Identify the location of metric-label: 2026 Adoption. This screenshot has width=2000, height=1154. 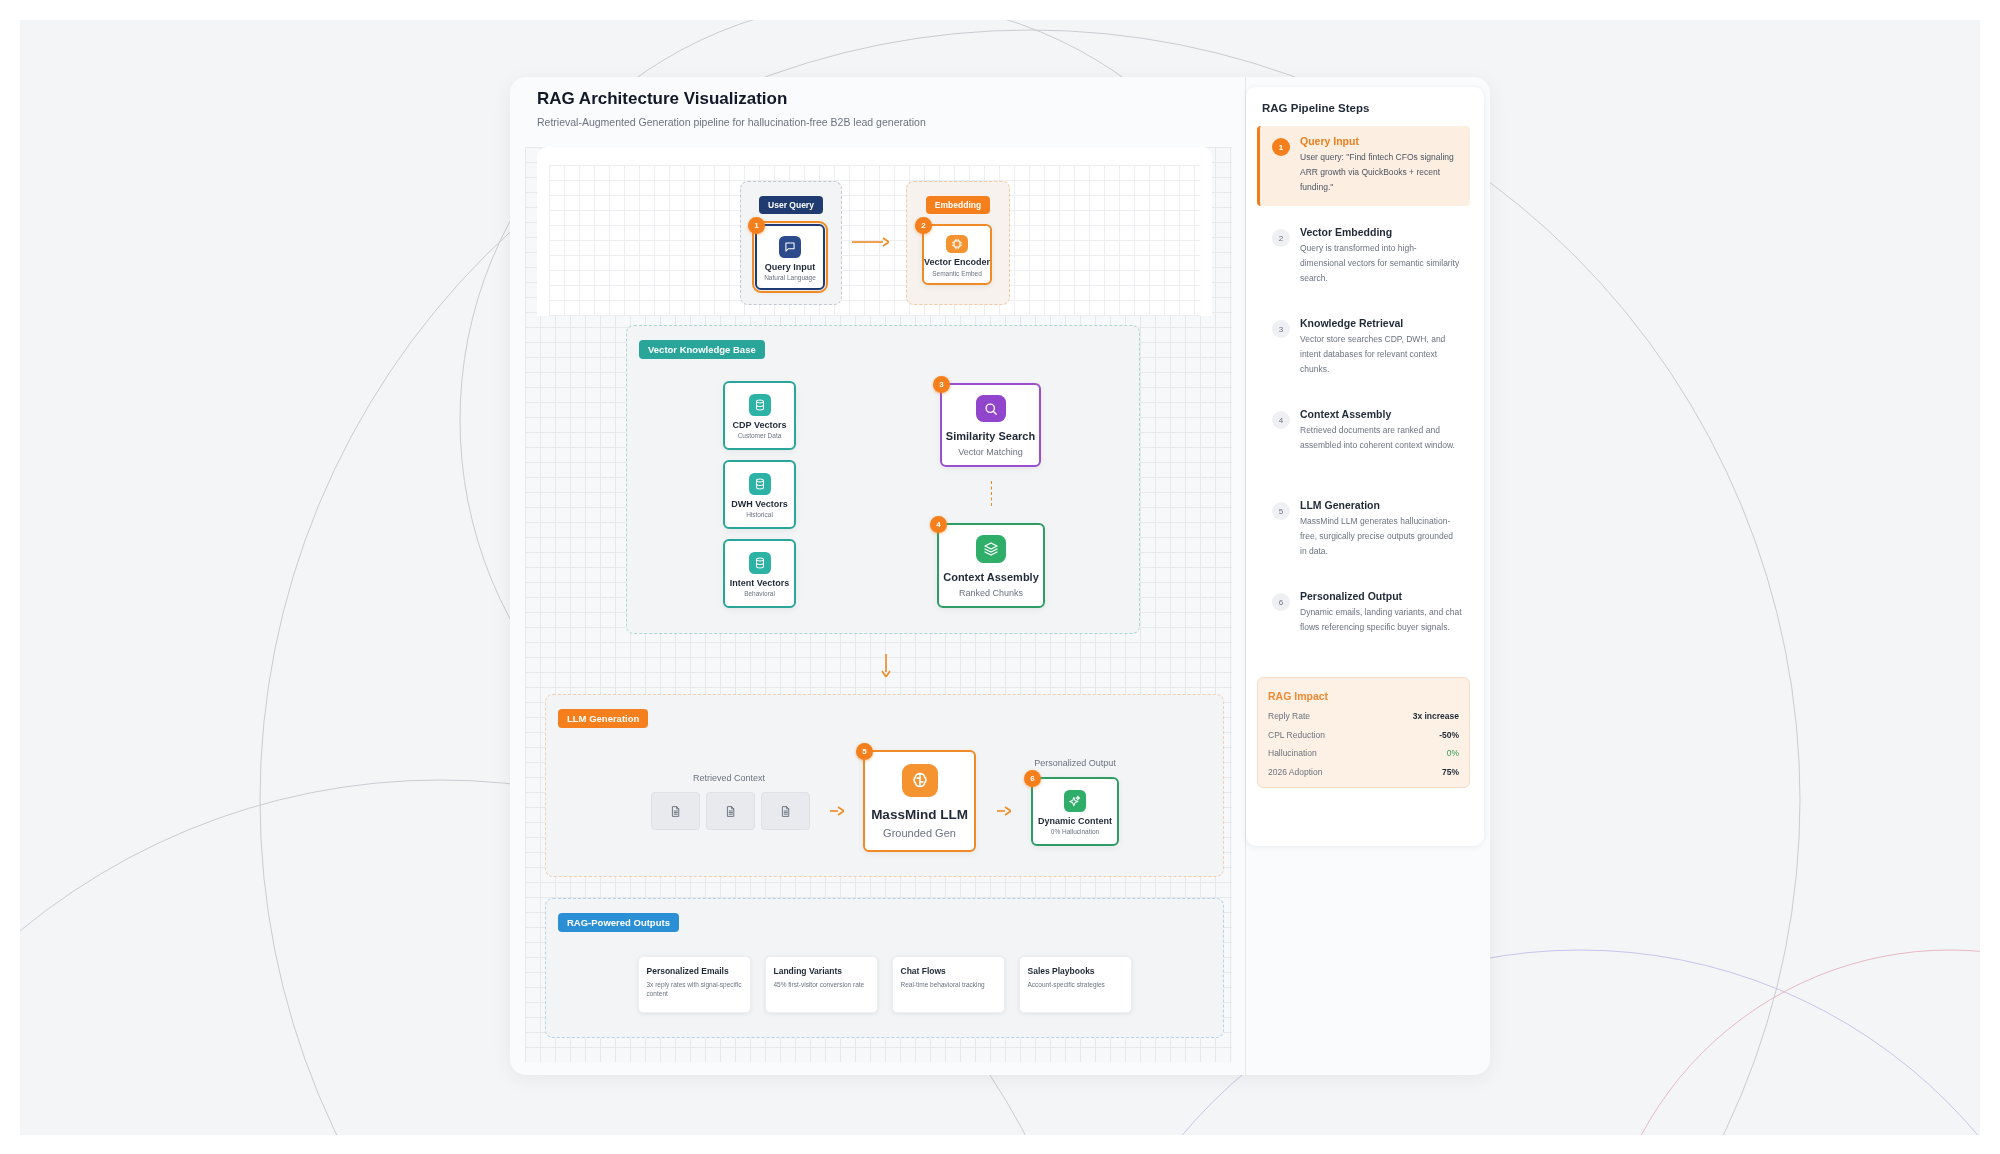
(1295, 772).